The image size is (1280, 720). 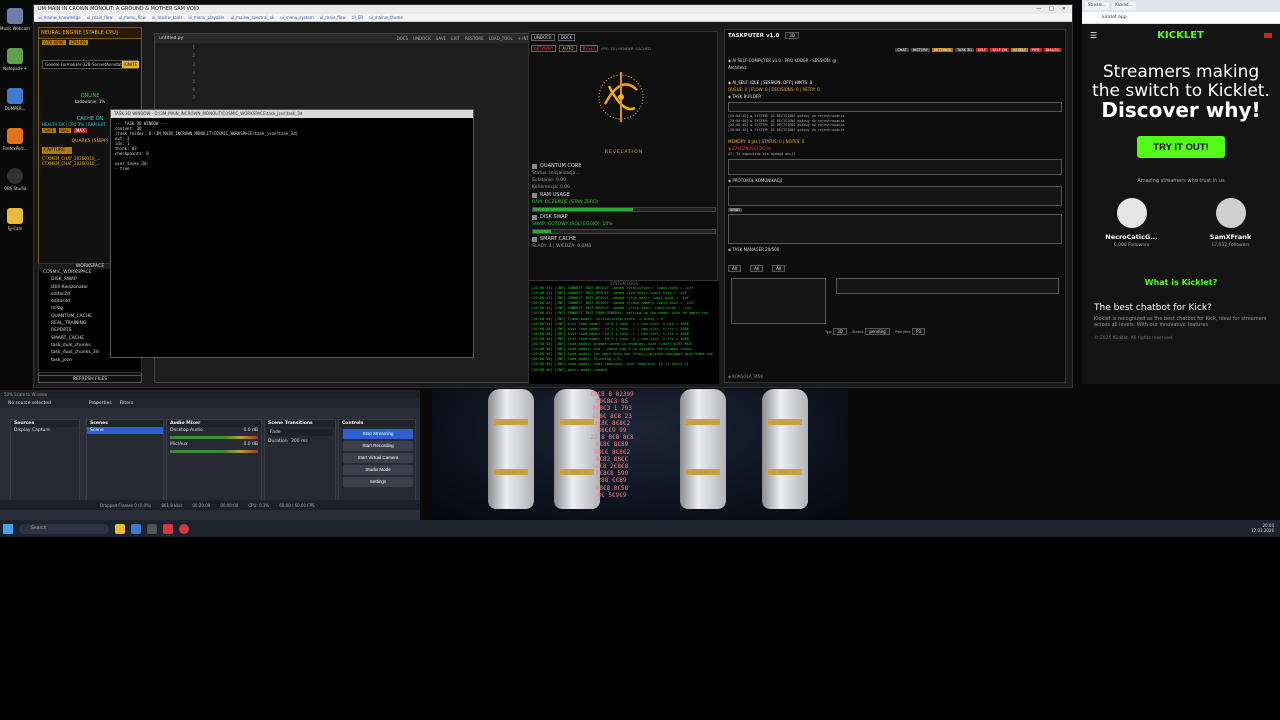 I want to click on mic-audio-meter, so click(x=214, y=451).